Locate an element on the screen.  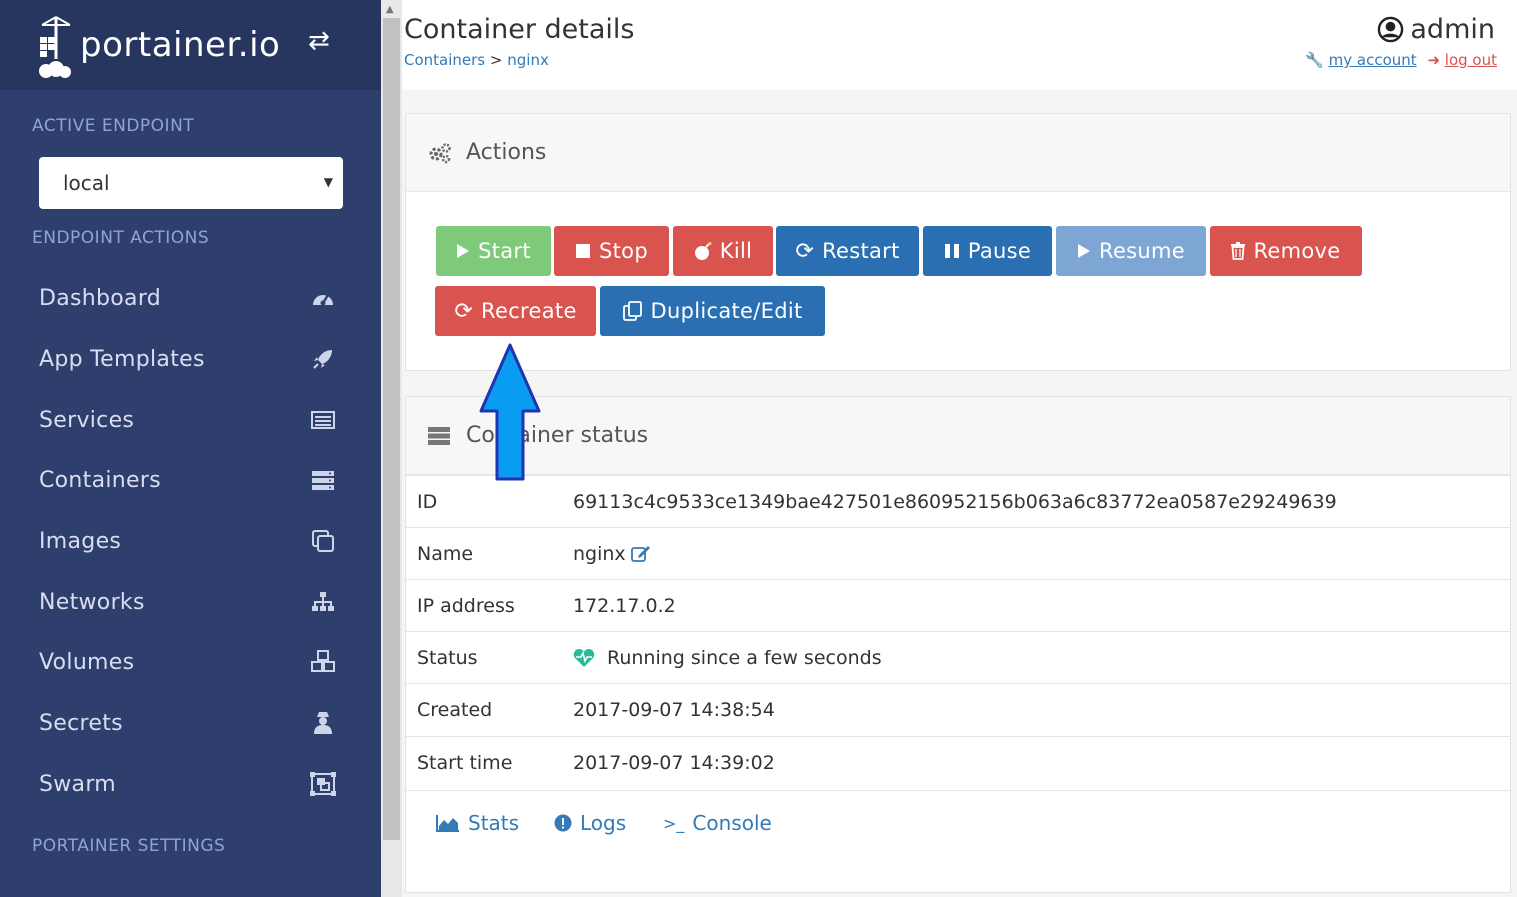
start-time: 2017-09-07 14:39:02 is located at coordinates (674, 762).